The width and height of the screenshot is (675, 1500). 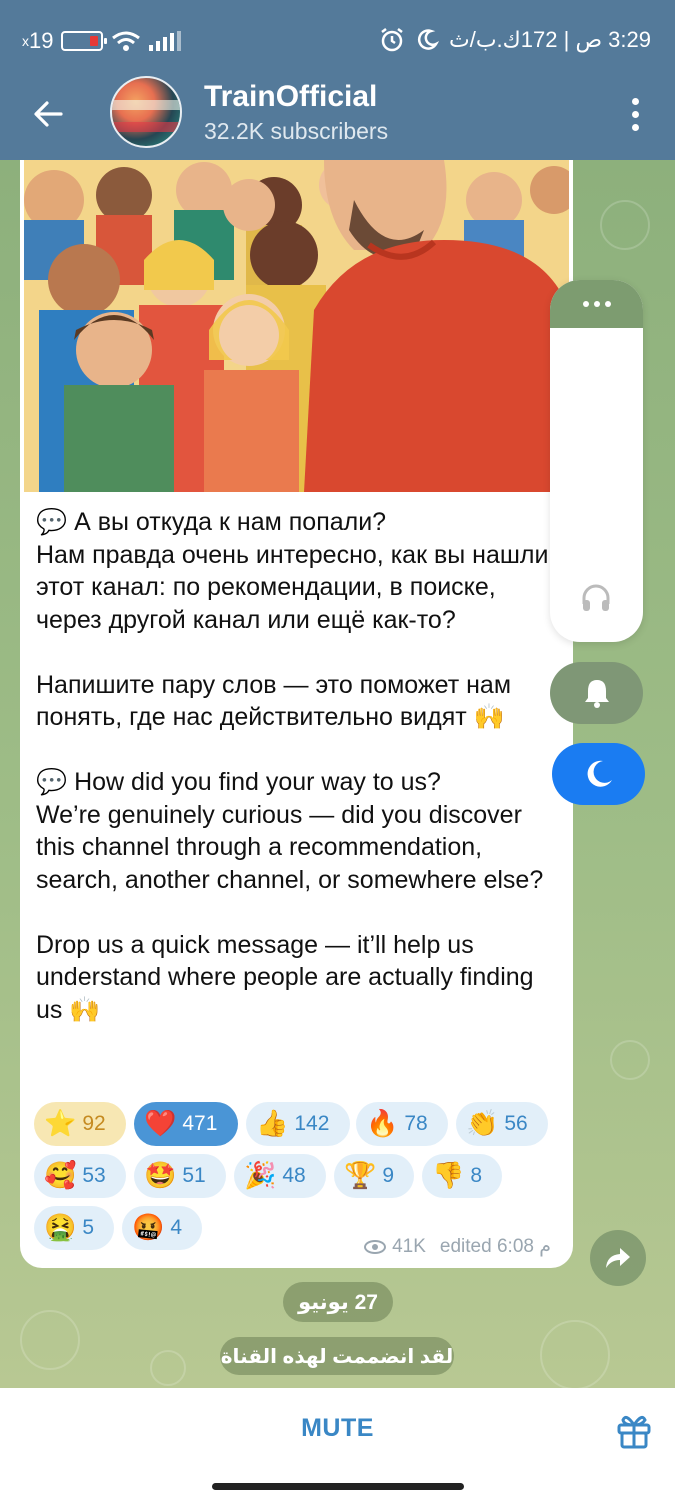 I want to click on reaction-count: 9, so click(x=388, y=1175).